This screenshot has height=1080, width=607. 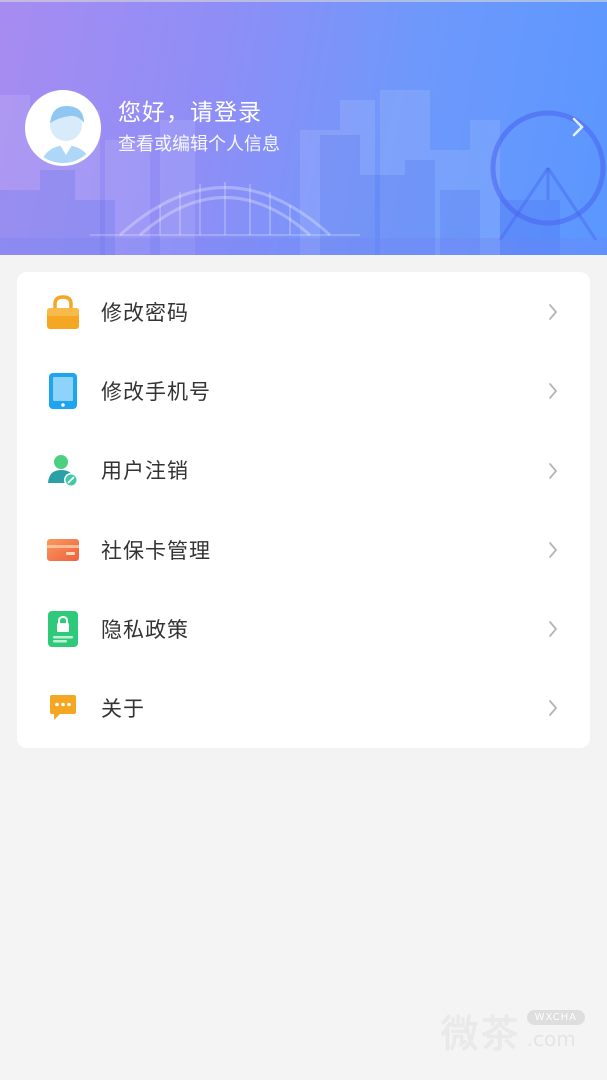 I want to click on login-greeting: 您好，请登录, so click(x=190, y=113).